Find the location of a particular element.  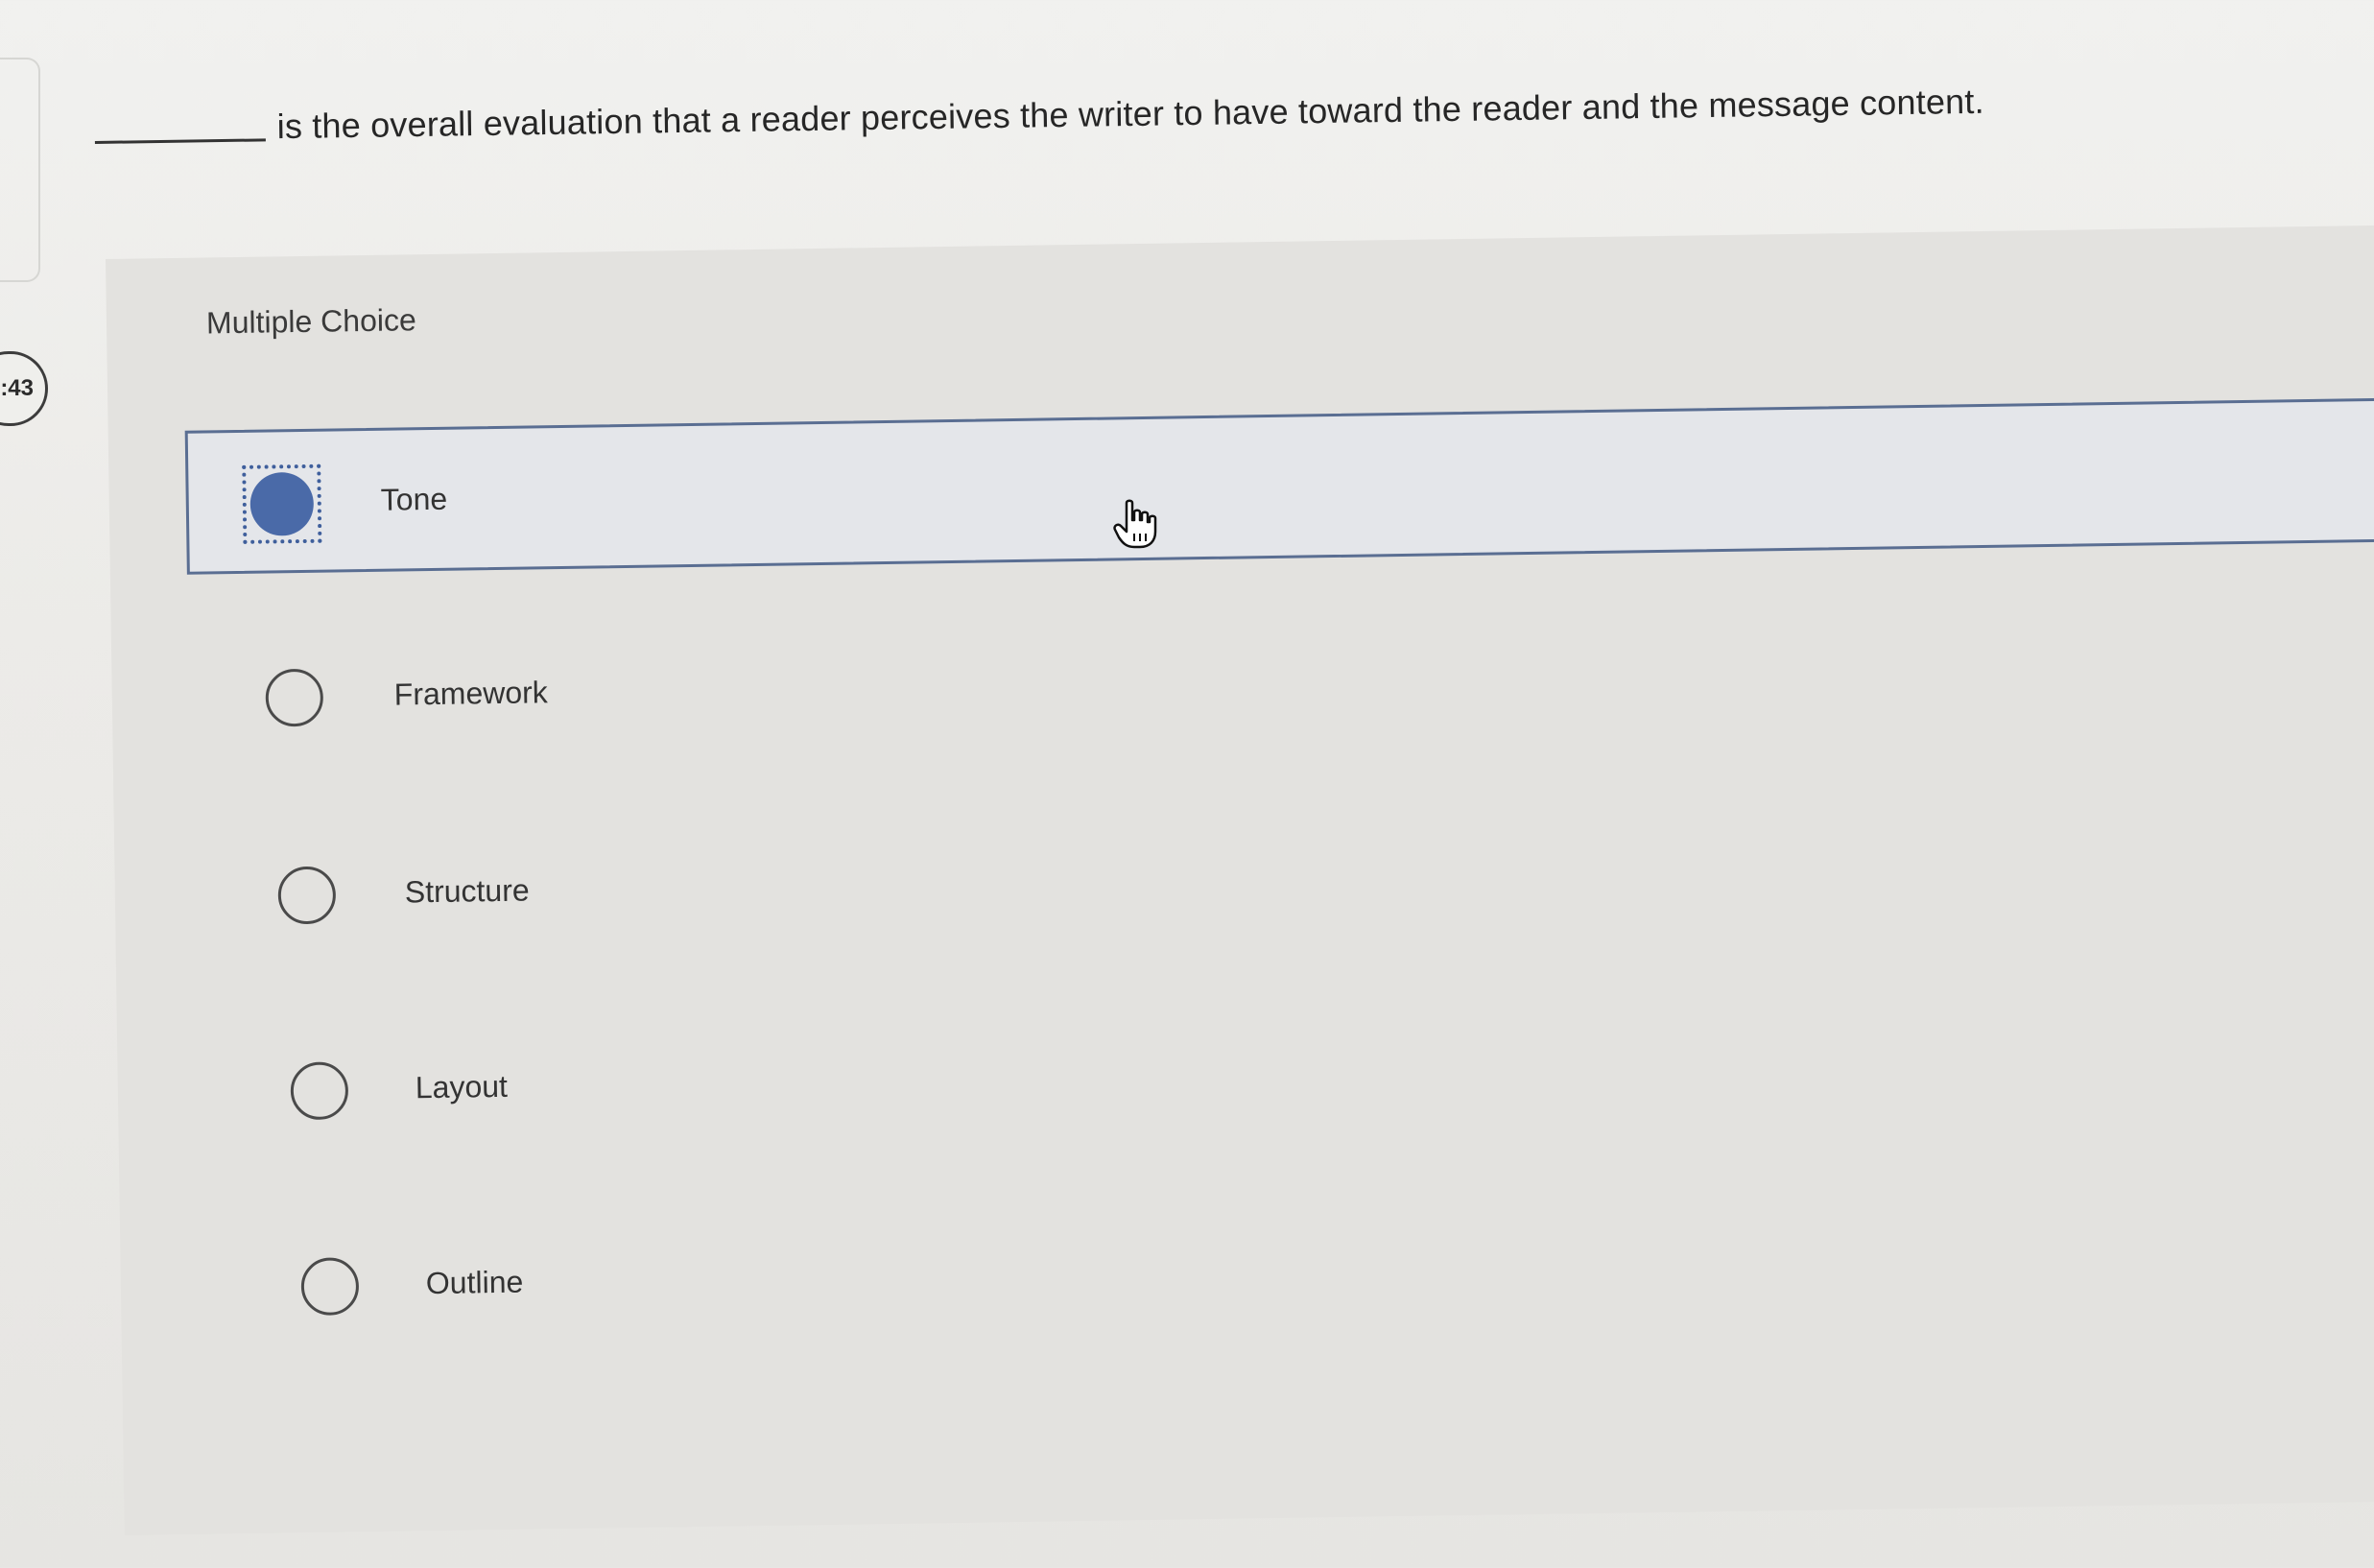

radio-selected-dot is located at coordinates (282, 503).